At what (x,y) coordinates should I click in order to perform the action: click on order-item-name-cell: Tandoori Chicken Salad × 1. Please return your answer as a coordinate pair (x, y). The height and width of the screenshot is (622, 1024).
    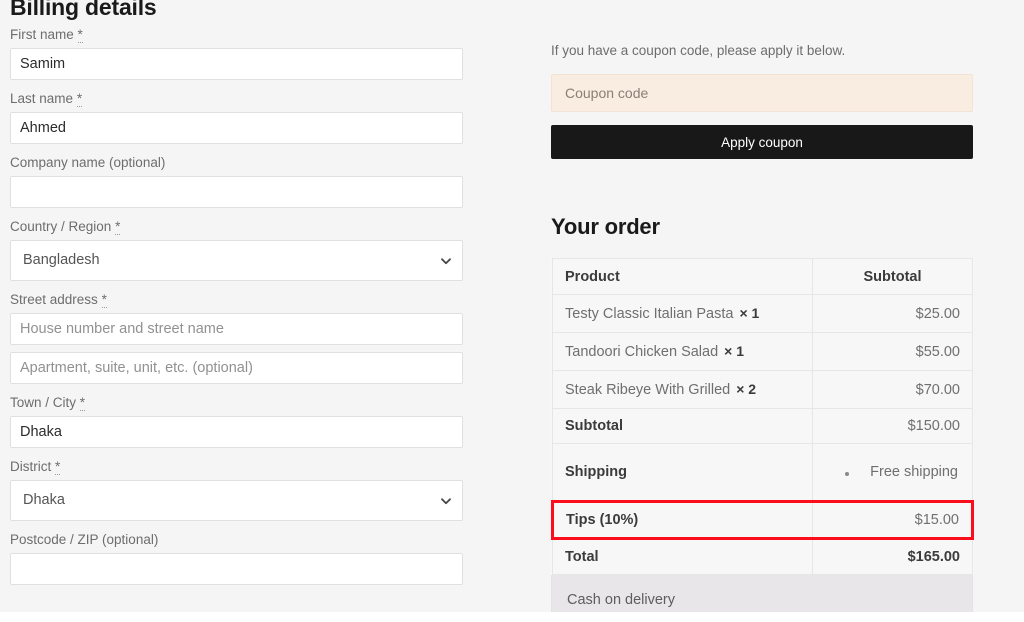
    Looking at the image, I should click on (682, 351).